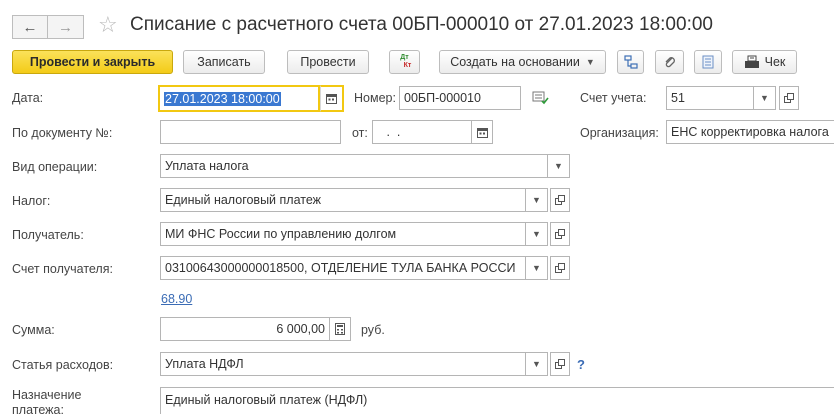  I want to click on currency-unit: руб., so click(373, 330).